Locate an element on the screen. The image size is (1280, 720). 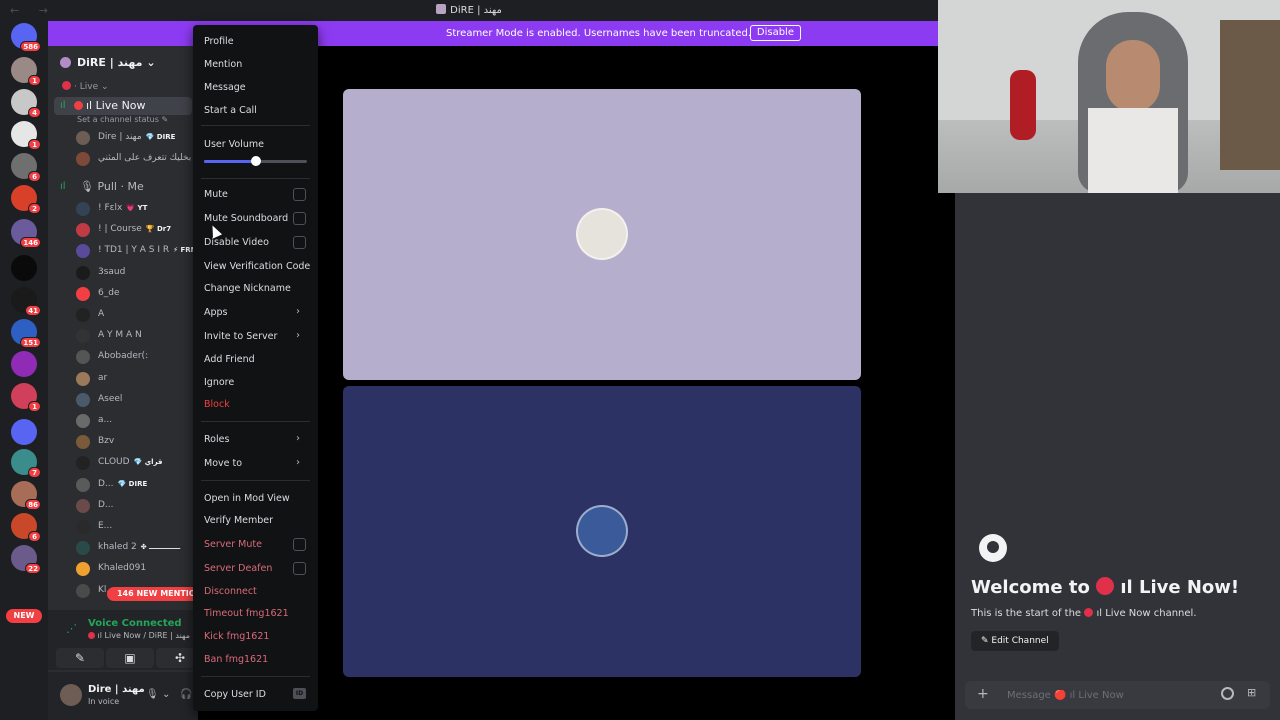
menu-invite-to-server: Invite to Server is located at coordinates (240, 336).